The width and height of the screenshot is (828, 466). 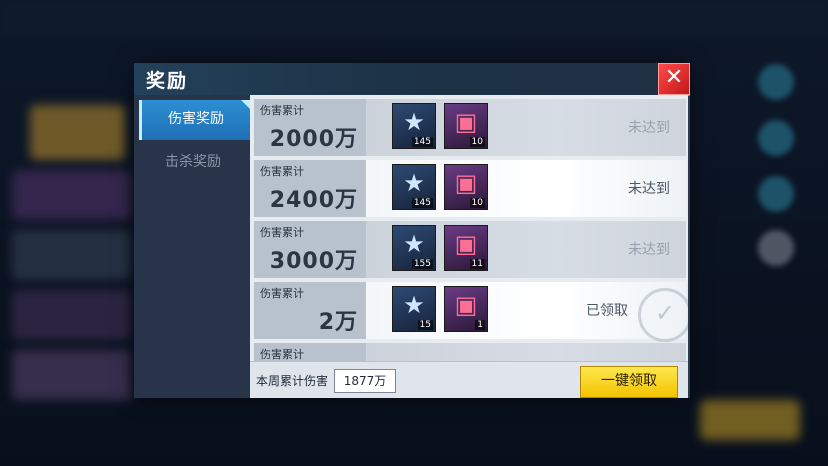 What do you see at coordinates (313, 139) in the screenshot?
I see `threshold-amount: 2000万` at bounding box center [313, 139].